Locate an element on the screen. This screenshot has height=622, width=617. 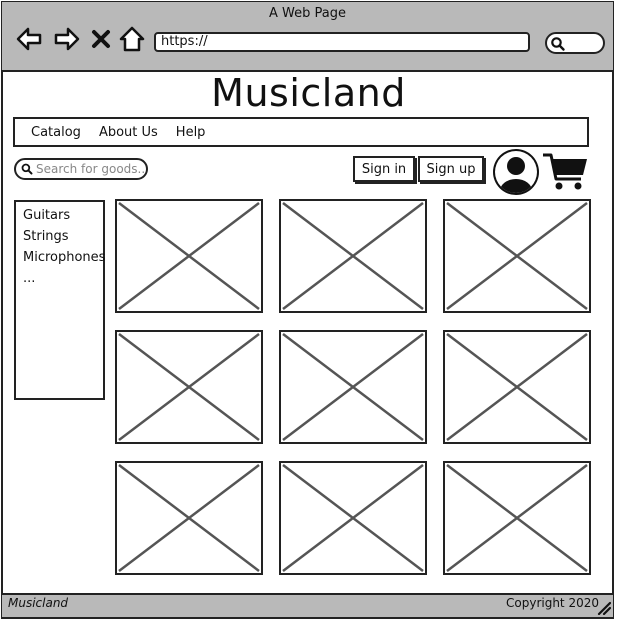
close-icon is located at coordinates (101, 39).